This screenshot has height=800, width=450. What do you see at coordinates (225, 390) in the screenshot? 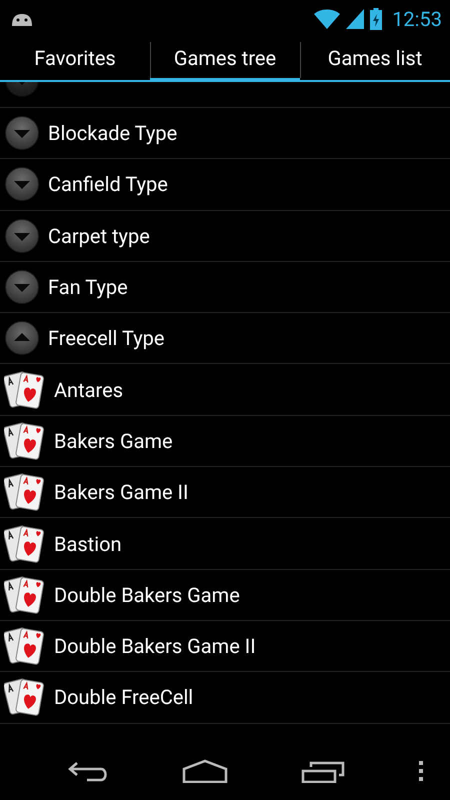
I see `game-row: Antares` at bounding box center [225, 390].